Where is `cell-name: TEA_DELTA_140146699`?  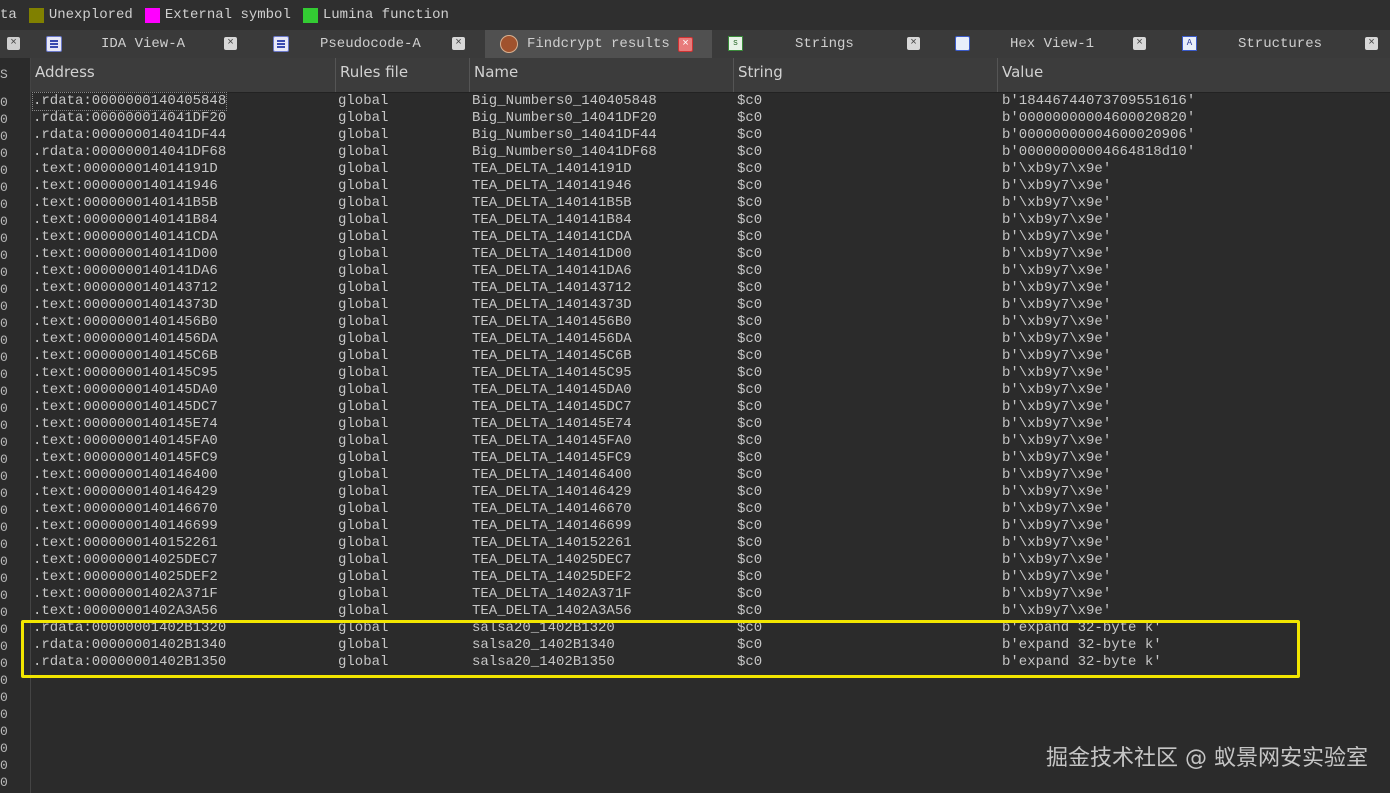
cell-name: TEA_DELTA_140146699 is located at coordinates (552, 526).